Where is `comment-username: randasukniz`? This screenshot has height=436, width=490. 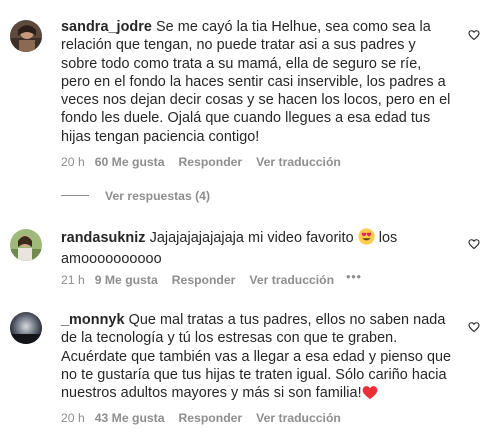 comment-username: randasukniz is located at coordinates (103, 238).